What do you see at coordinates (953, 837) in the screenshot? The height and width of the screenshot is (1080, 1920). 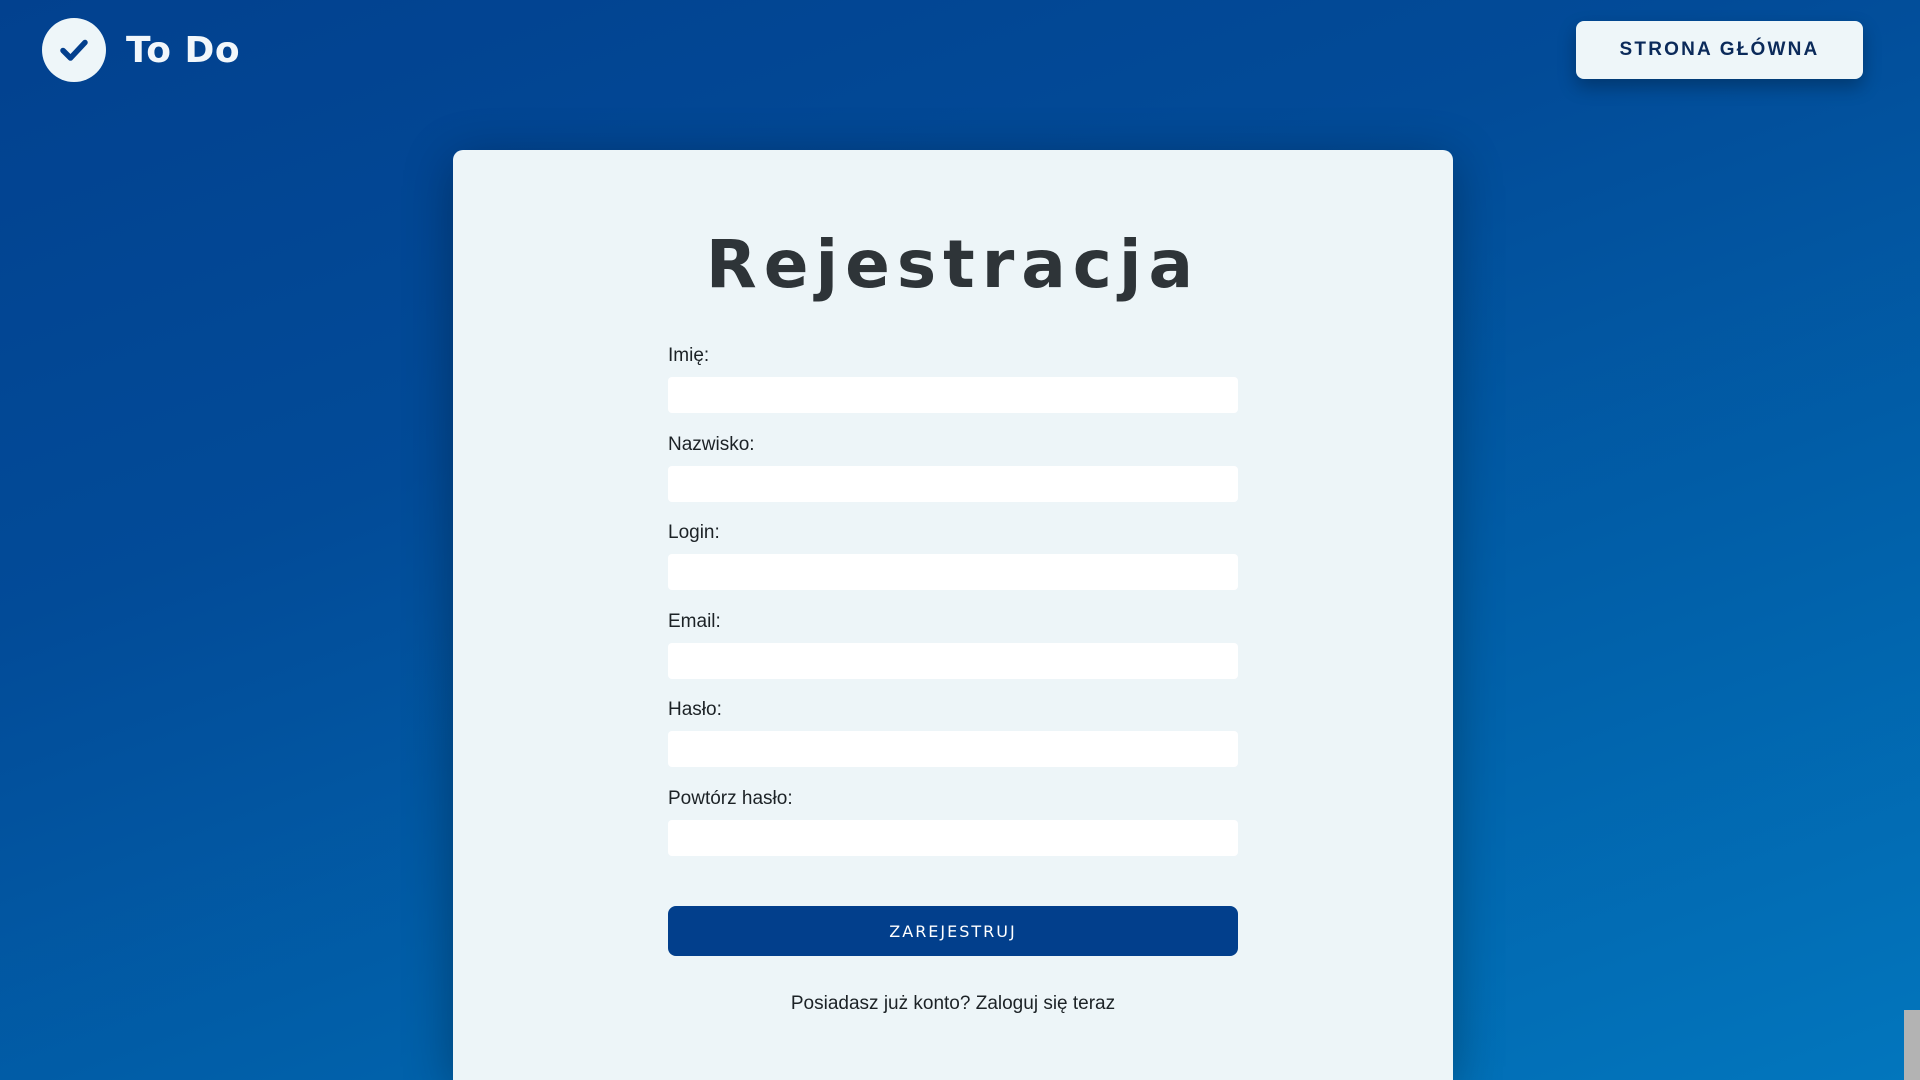 I see `repeat-password-input` at bounding box center [953, 837].